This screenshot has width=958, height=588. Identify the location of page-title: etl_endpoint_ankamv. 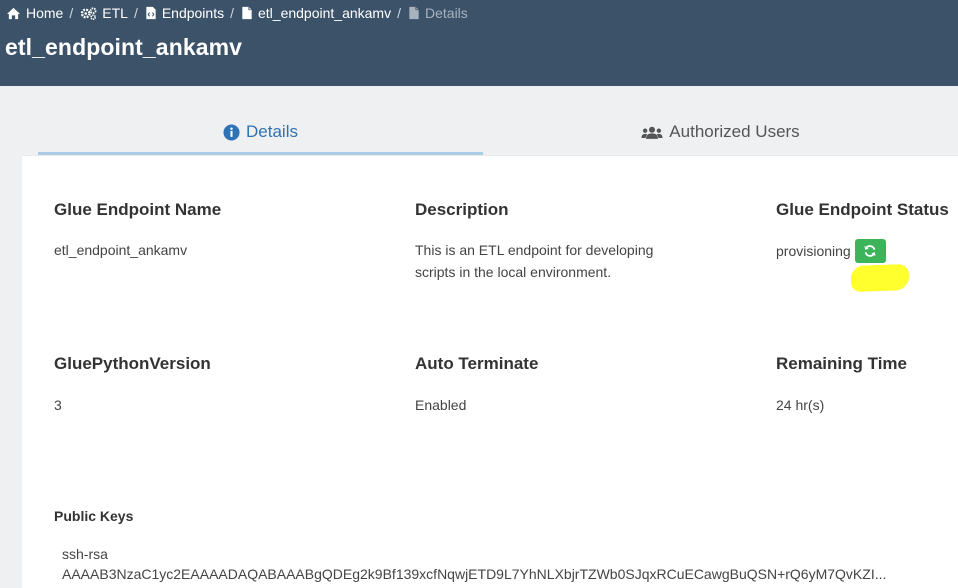
(124, 47).